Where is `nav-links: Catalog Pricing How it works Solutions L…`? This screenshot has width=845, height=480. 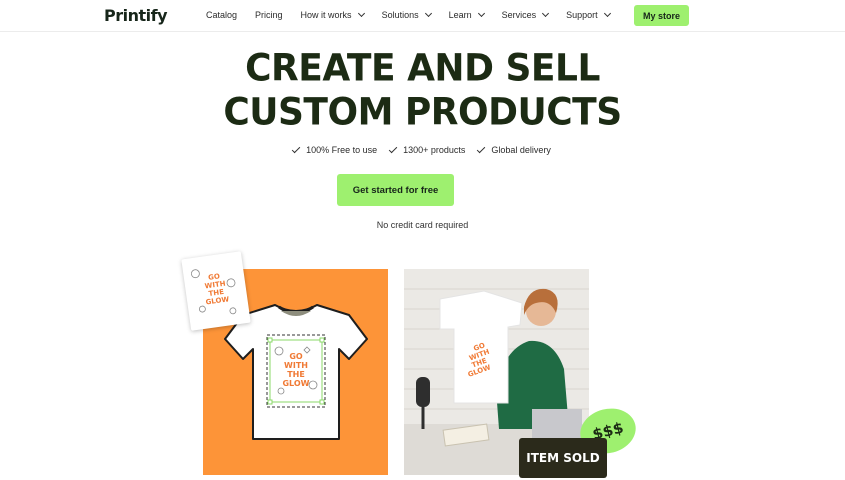 nav-links: Catalog Pricing How it works Solutions L… is located at coordinates (417, 14).